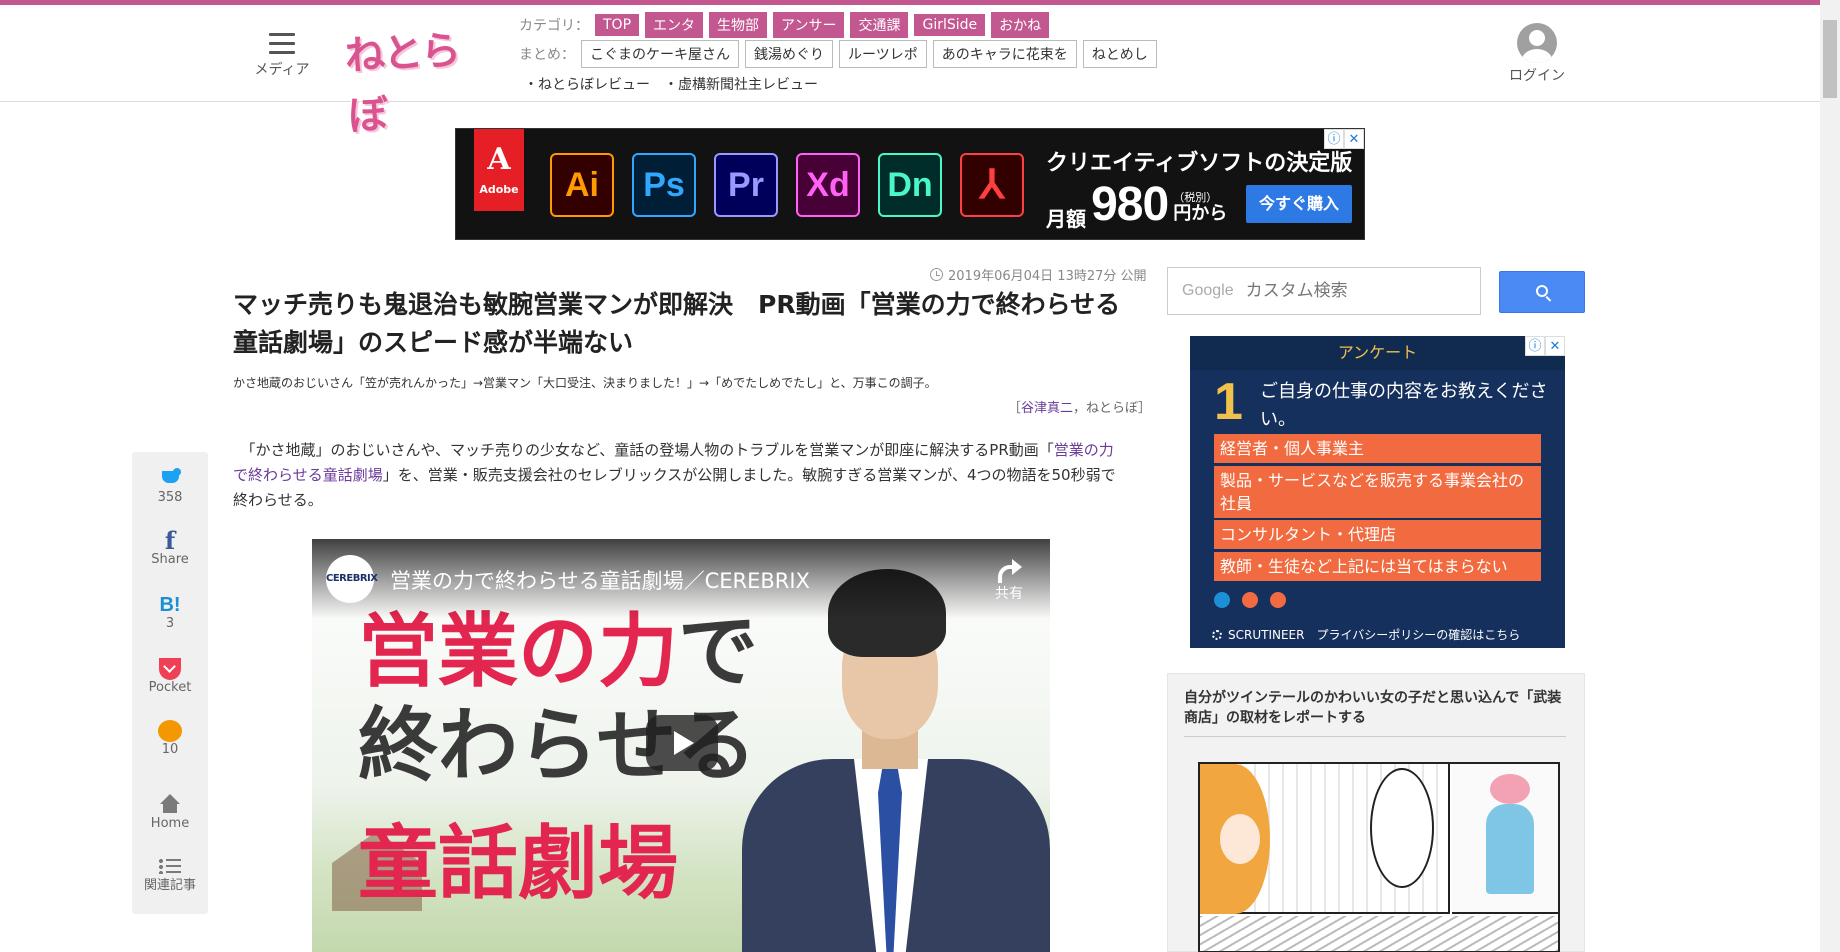  I want to click on home-button: Home, so click(170, 813).